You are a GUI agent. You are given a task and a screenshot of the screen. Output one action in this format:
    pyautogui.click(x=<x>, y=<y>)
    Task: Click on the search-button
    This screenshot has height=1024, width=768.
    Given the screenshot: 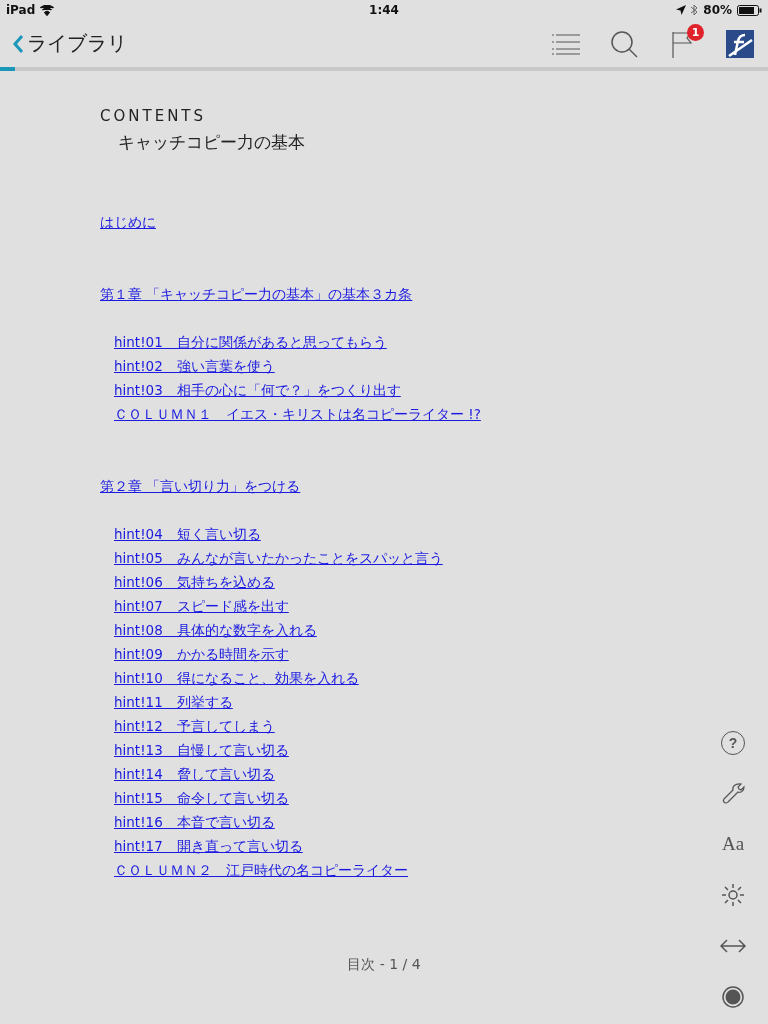 What is the action you would take?
    pyautogui.click(x=624, y=43)
    